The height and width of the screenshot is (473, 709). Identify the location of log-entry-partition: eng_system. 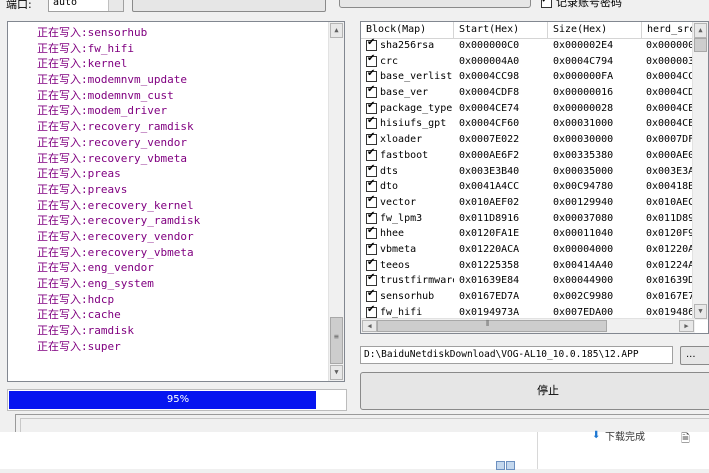
(120, 283).